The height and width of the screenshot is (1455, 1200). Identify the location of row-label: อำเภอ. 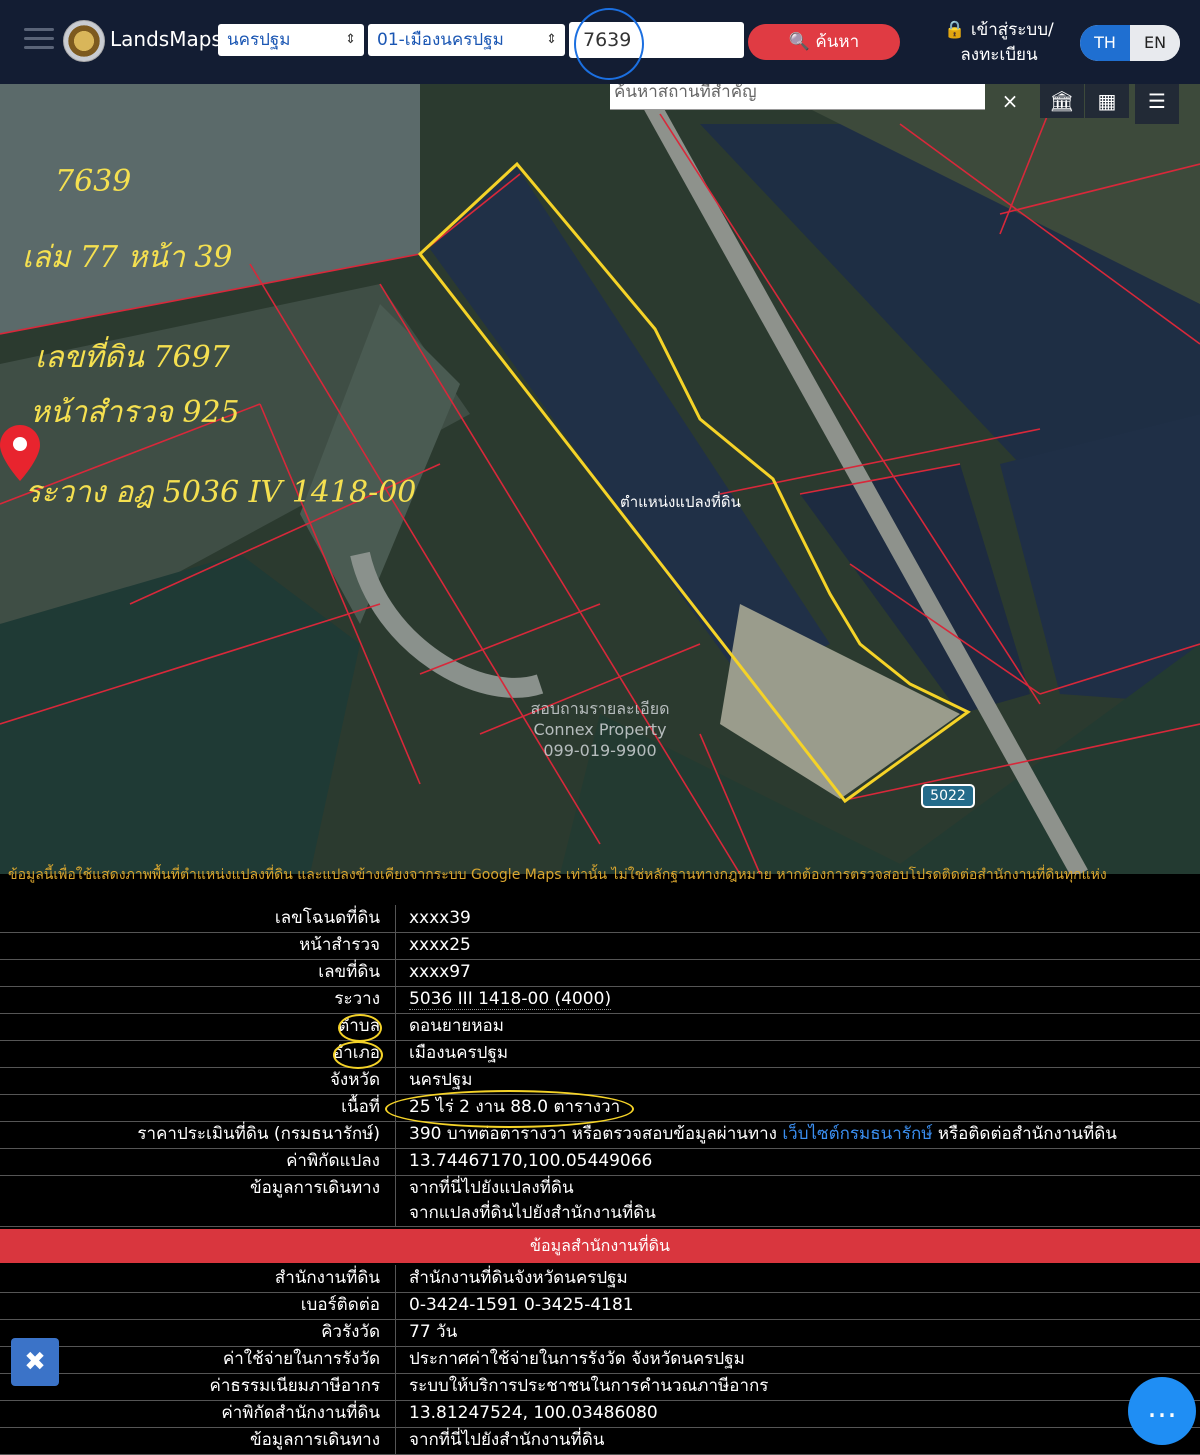
(356, 1053).